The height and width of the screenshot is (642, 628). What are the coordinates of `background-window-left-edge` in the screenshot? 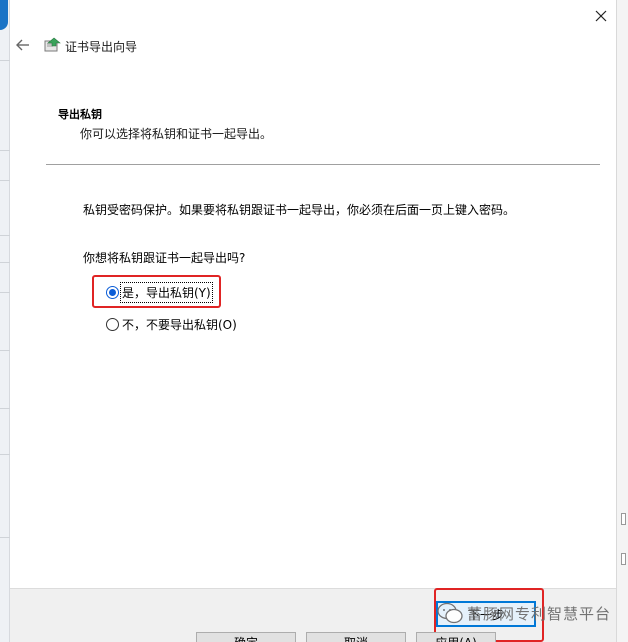 It's located at (5, 321).